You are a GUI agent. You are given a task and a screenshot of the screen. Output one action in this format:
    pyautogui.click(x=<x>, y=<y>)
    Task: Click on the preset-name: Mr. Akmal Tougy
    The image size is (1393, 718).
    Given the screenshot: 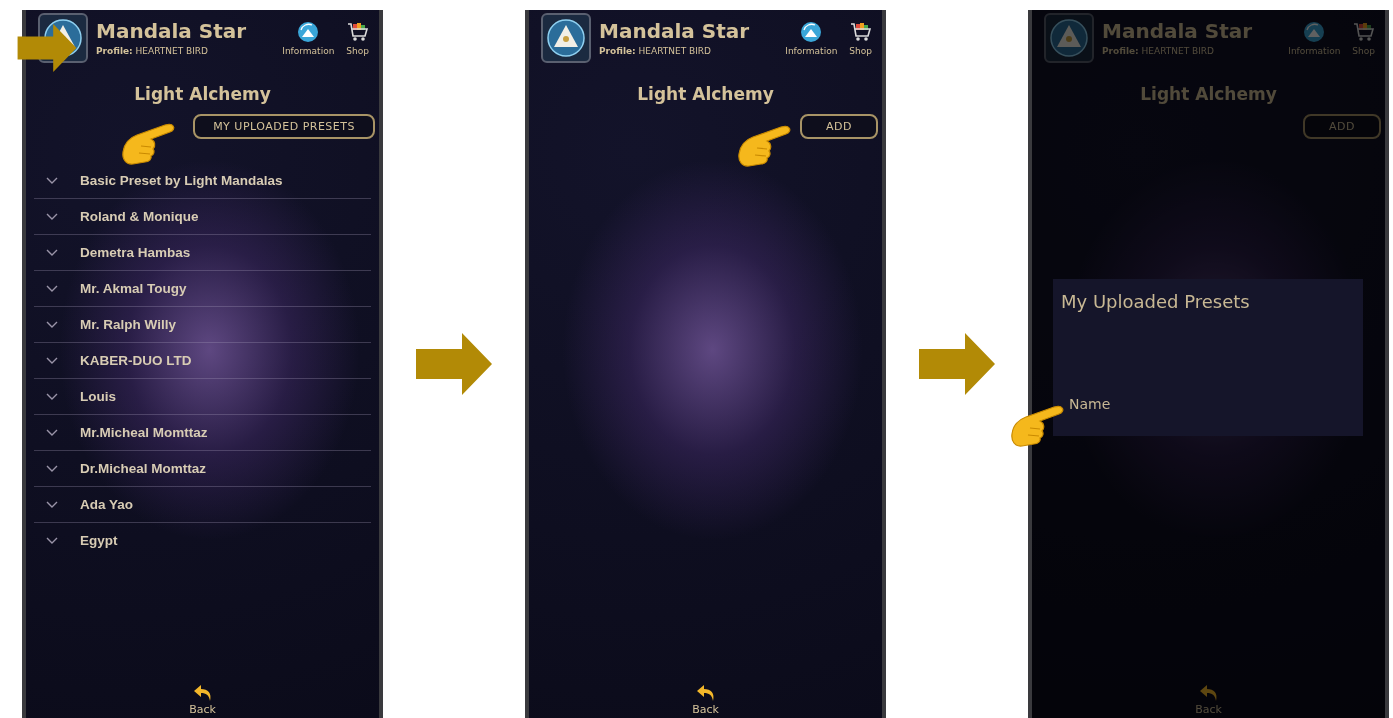 What is the action you would take?
    pyautogui.click(x=133, y=288)
    